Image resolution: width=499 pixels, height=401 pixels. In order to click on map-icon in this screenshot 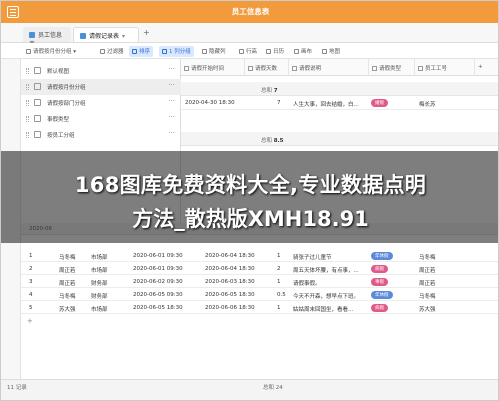, I will do `click(324, 51)`.